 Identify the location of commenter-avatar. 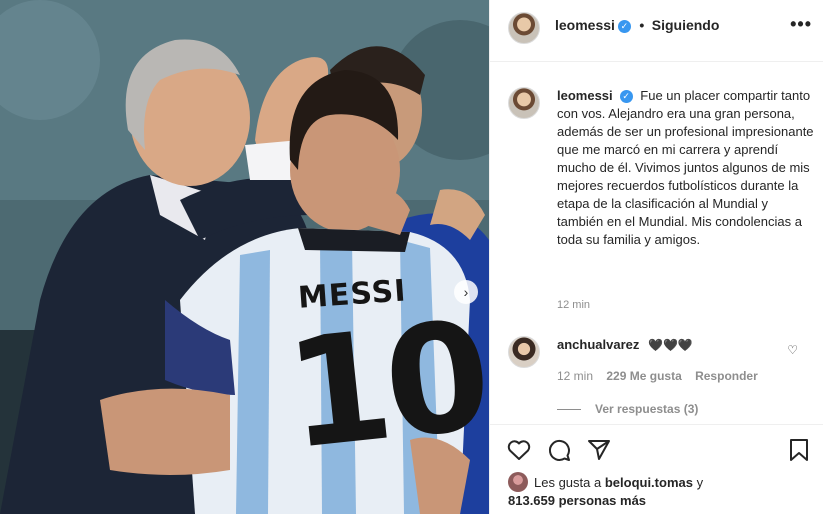
(524, 352).